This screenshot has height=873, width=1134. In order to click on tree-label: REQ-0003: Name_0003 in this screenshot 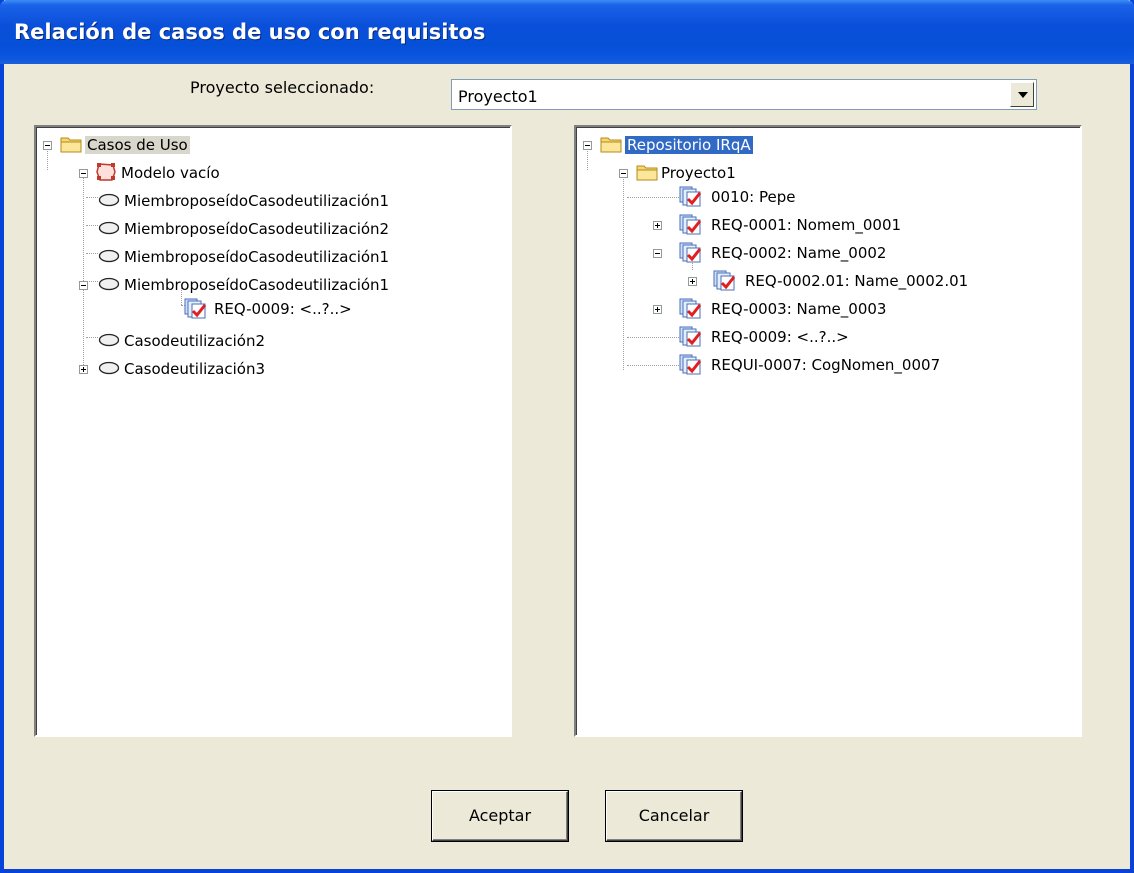, I will do `click(799, 309)`.